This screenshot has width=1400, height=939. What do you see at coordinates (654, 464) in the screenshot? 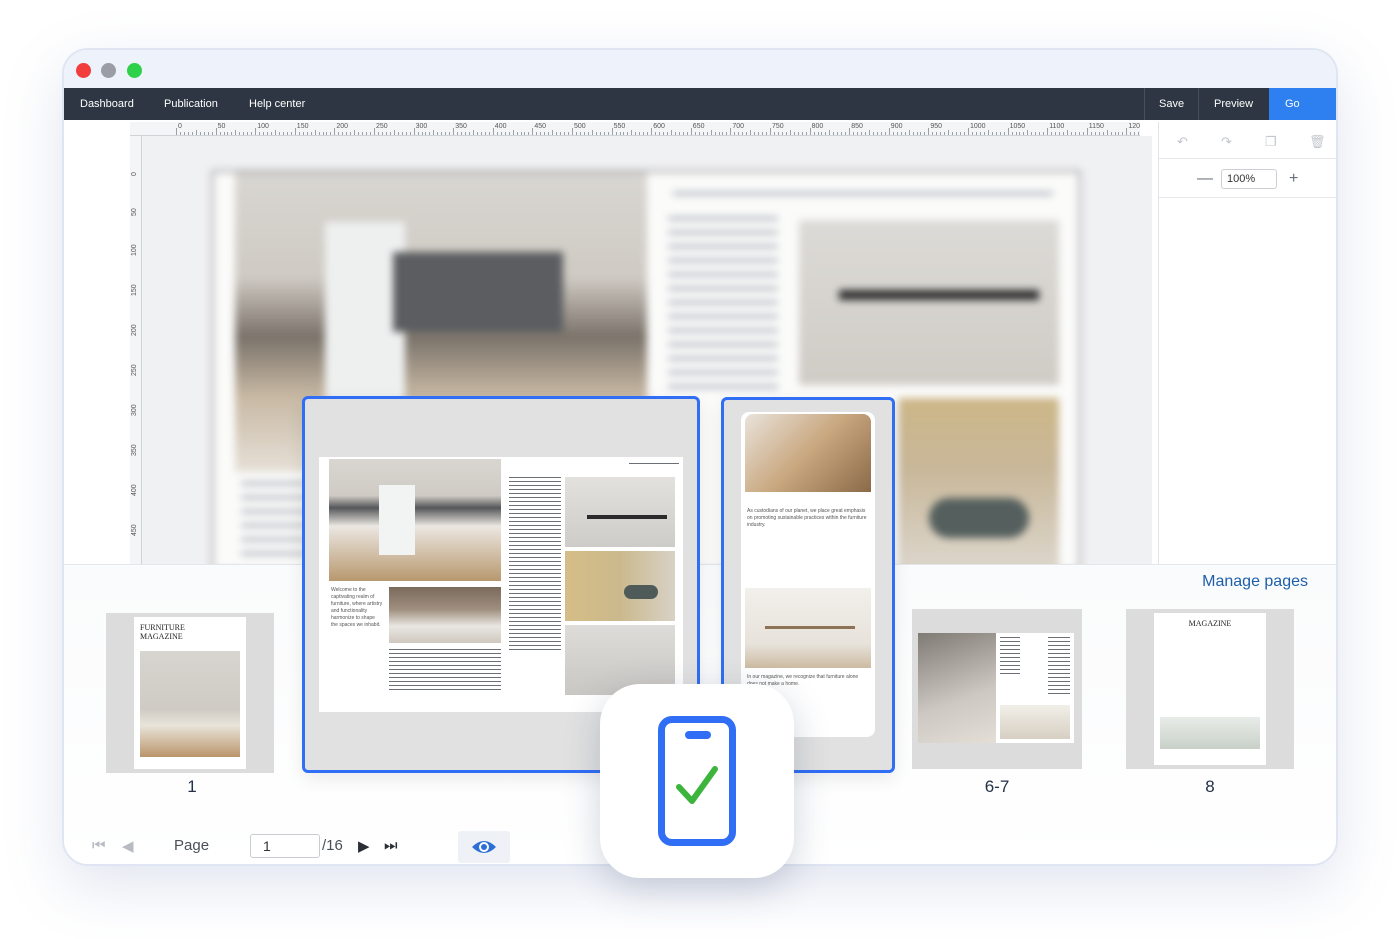
I see `header-line` at bounding box center [654, 464].